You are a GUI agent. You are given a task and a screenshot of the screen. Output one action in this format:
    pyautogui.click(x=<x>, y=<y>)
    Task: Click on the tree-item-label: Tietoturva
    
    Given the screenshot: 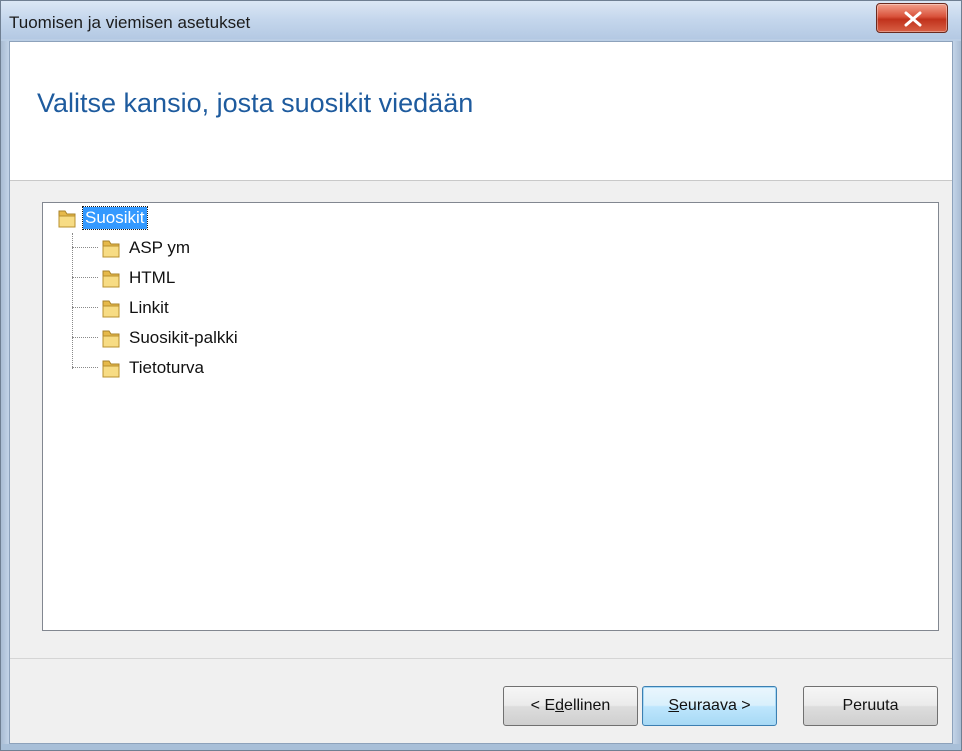 What is the action you would take?
    pyautogui.click(x=166, y=367)
    